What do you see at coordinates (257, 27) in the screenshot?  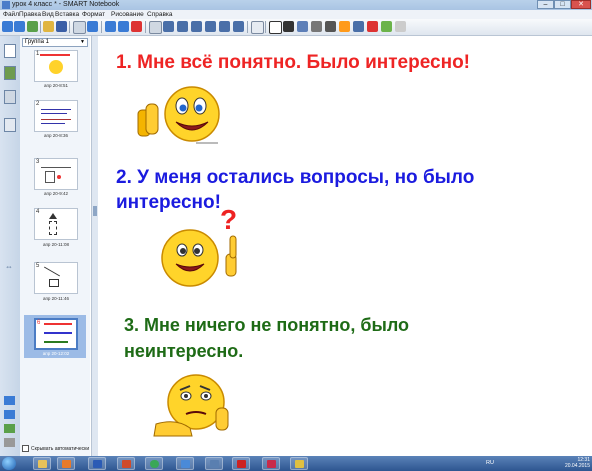 I see `table-icon` at bounding box center [257, 27].